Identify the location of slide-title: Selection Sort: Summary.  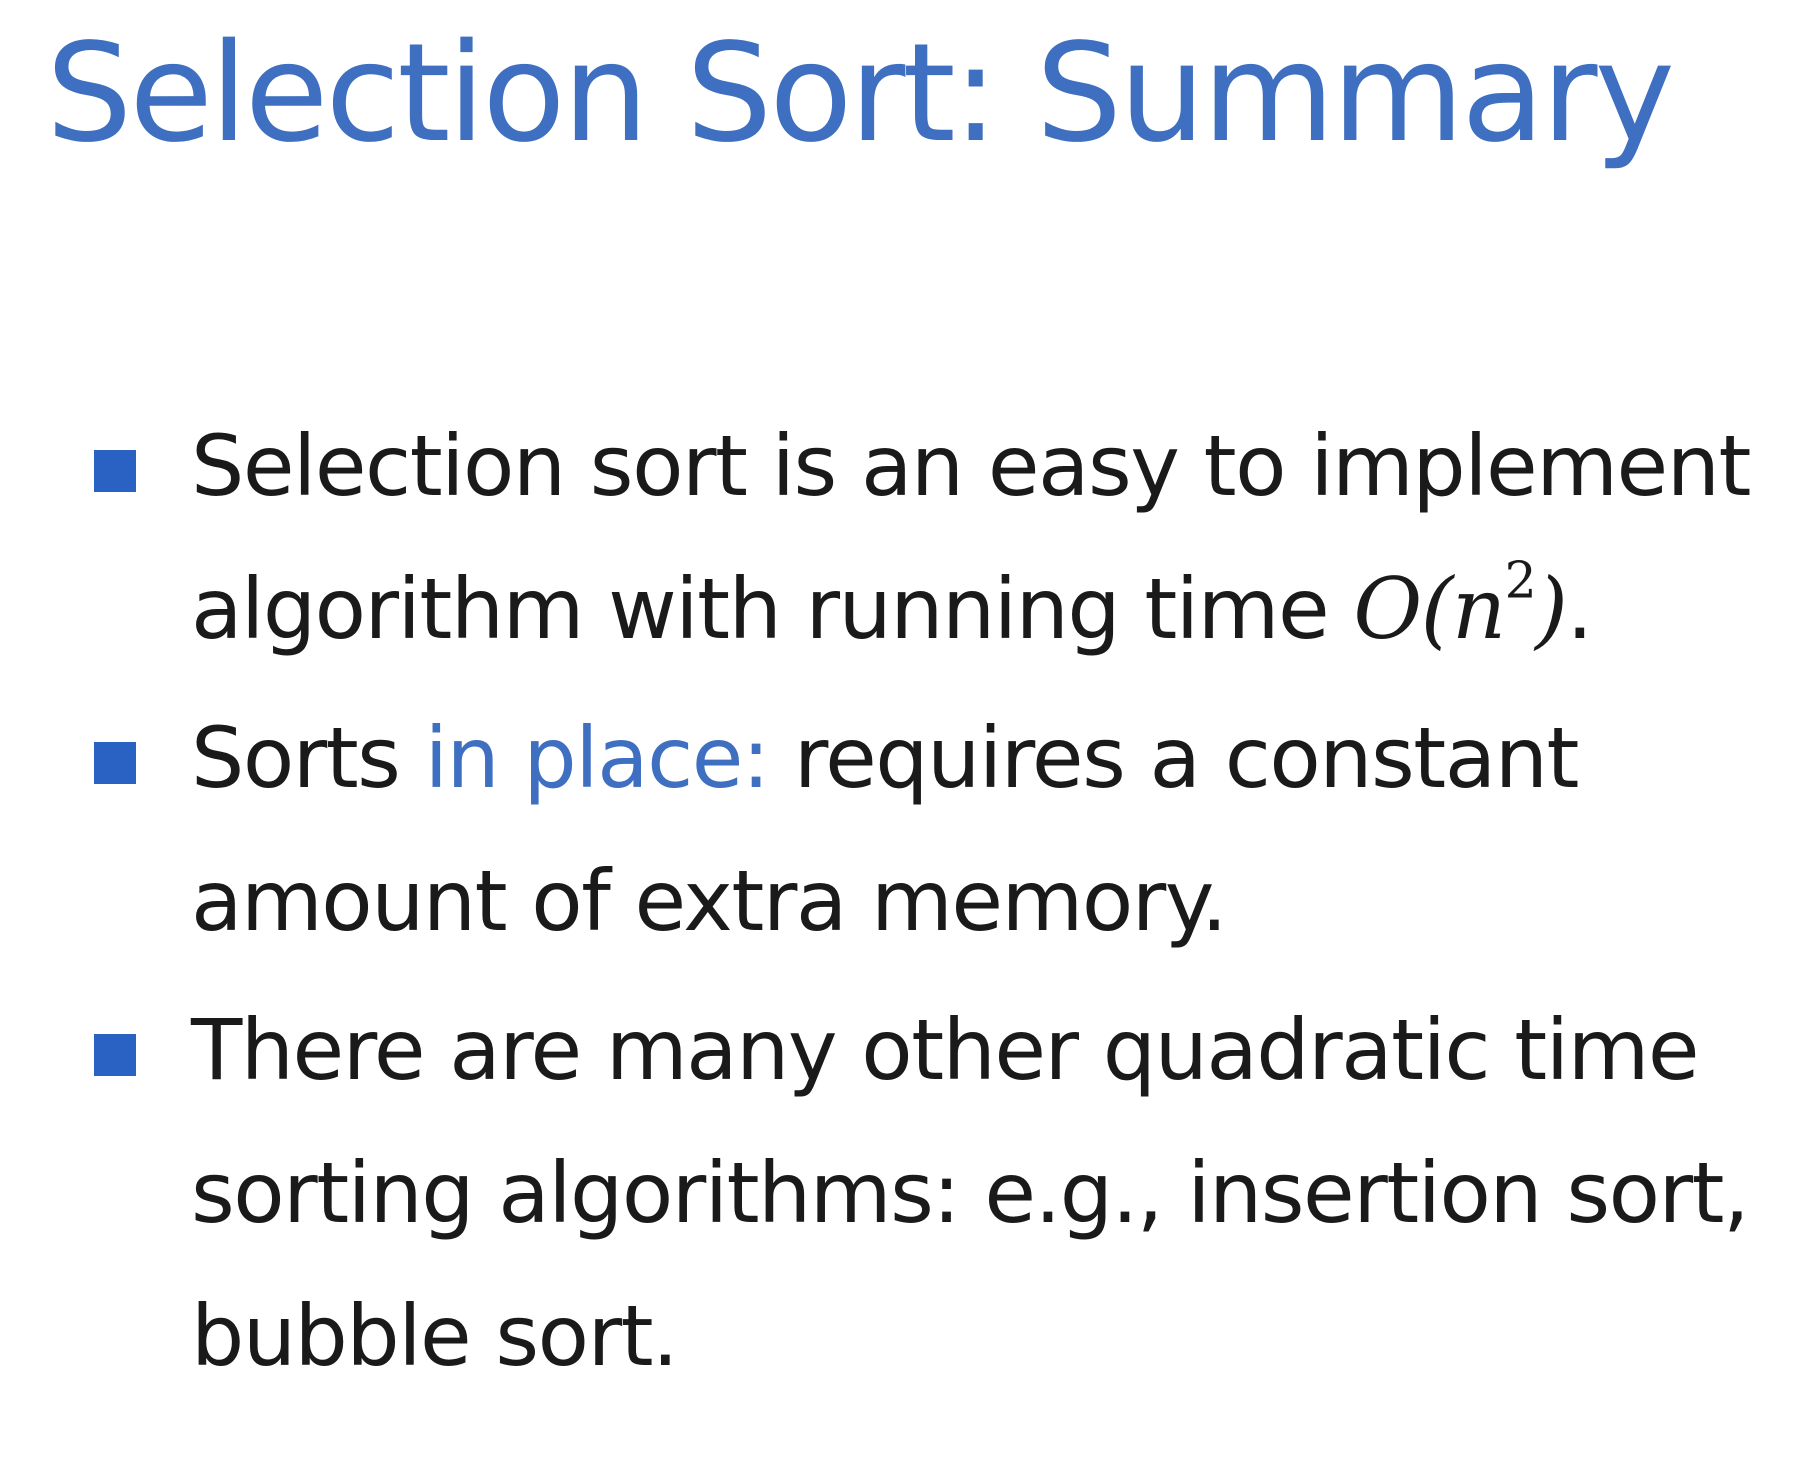
(860, 94).